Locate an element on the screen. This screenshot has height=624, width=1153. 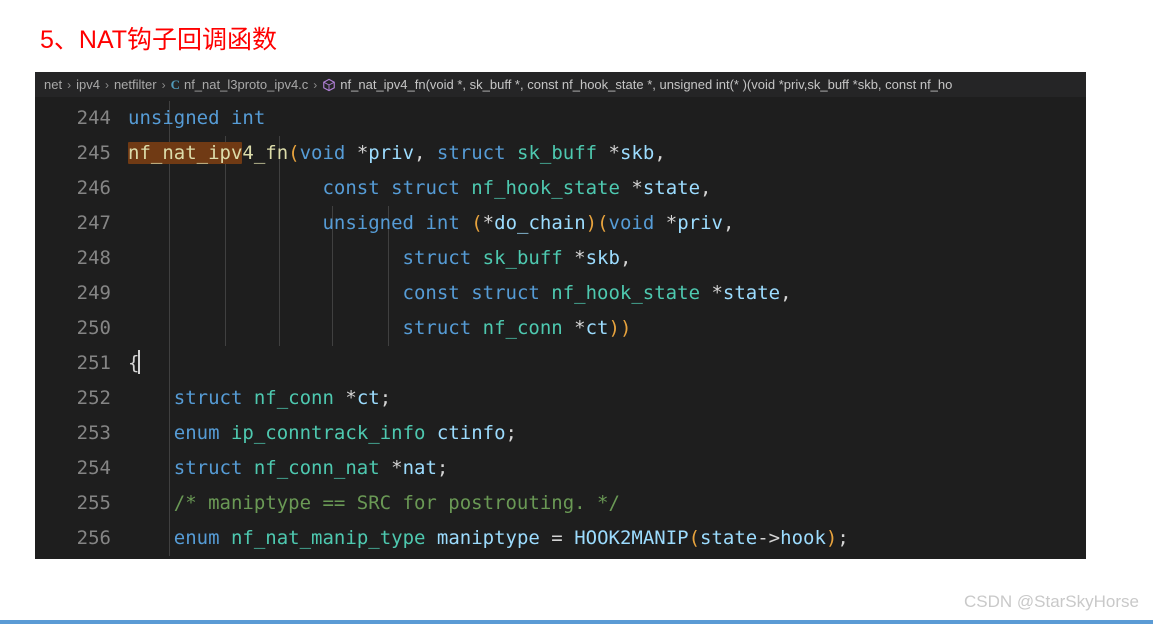
code-token: priv is located at coordinates (391, 153).